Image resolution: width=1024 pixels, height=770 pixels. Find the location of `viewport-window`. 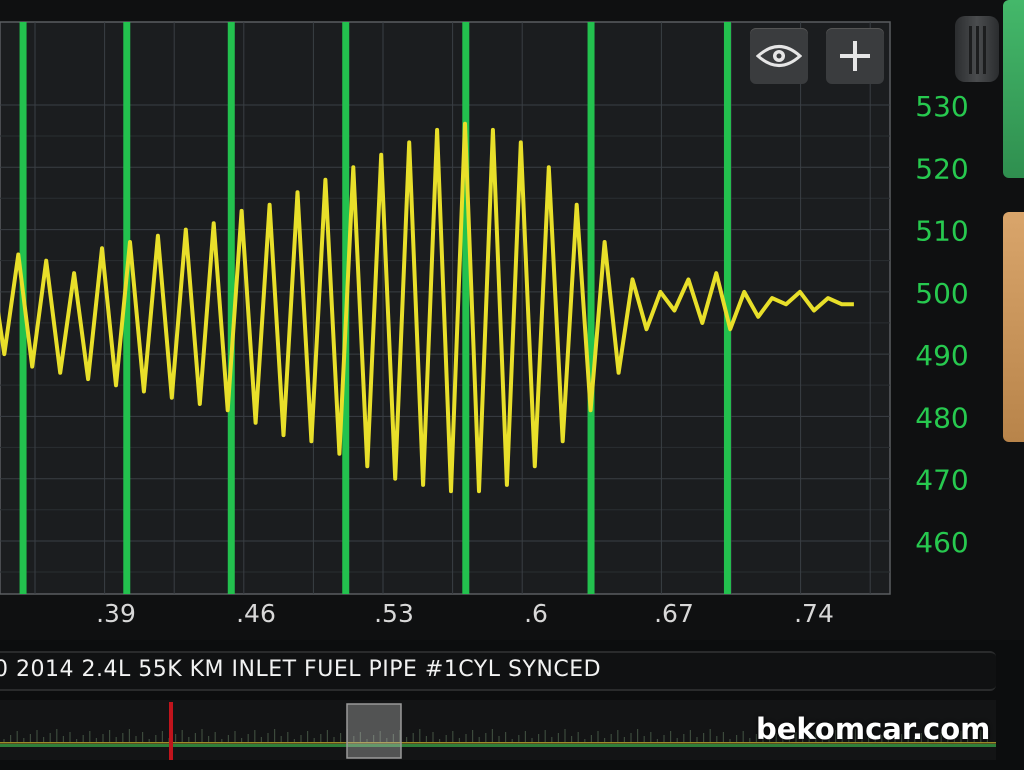

viewport-window is located at coordinates (374, 731).